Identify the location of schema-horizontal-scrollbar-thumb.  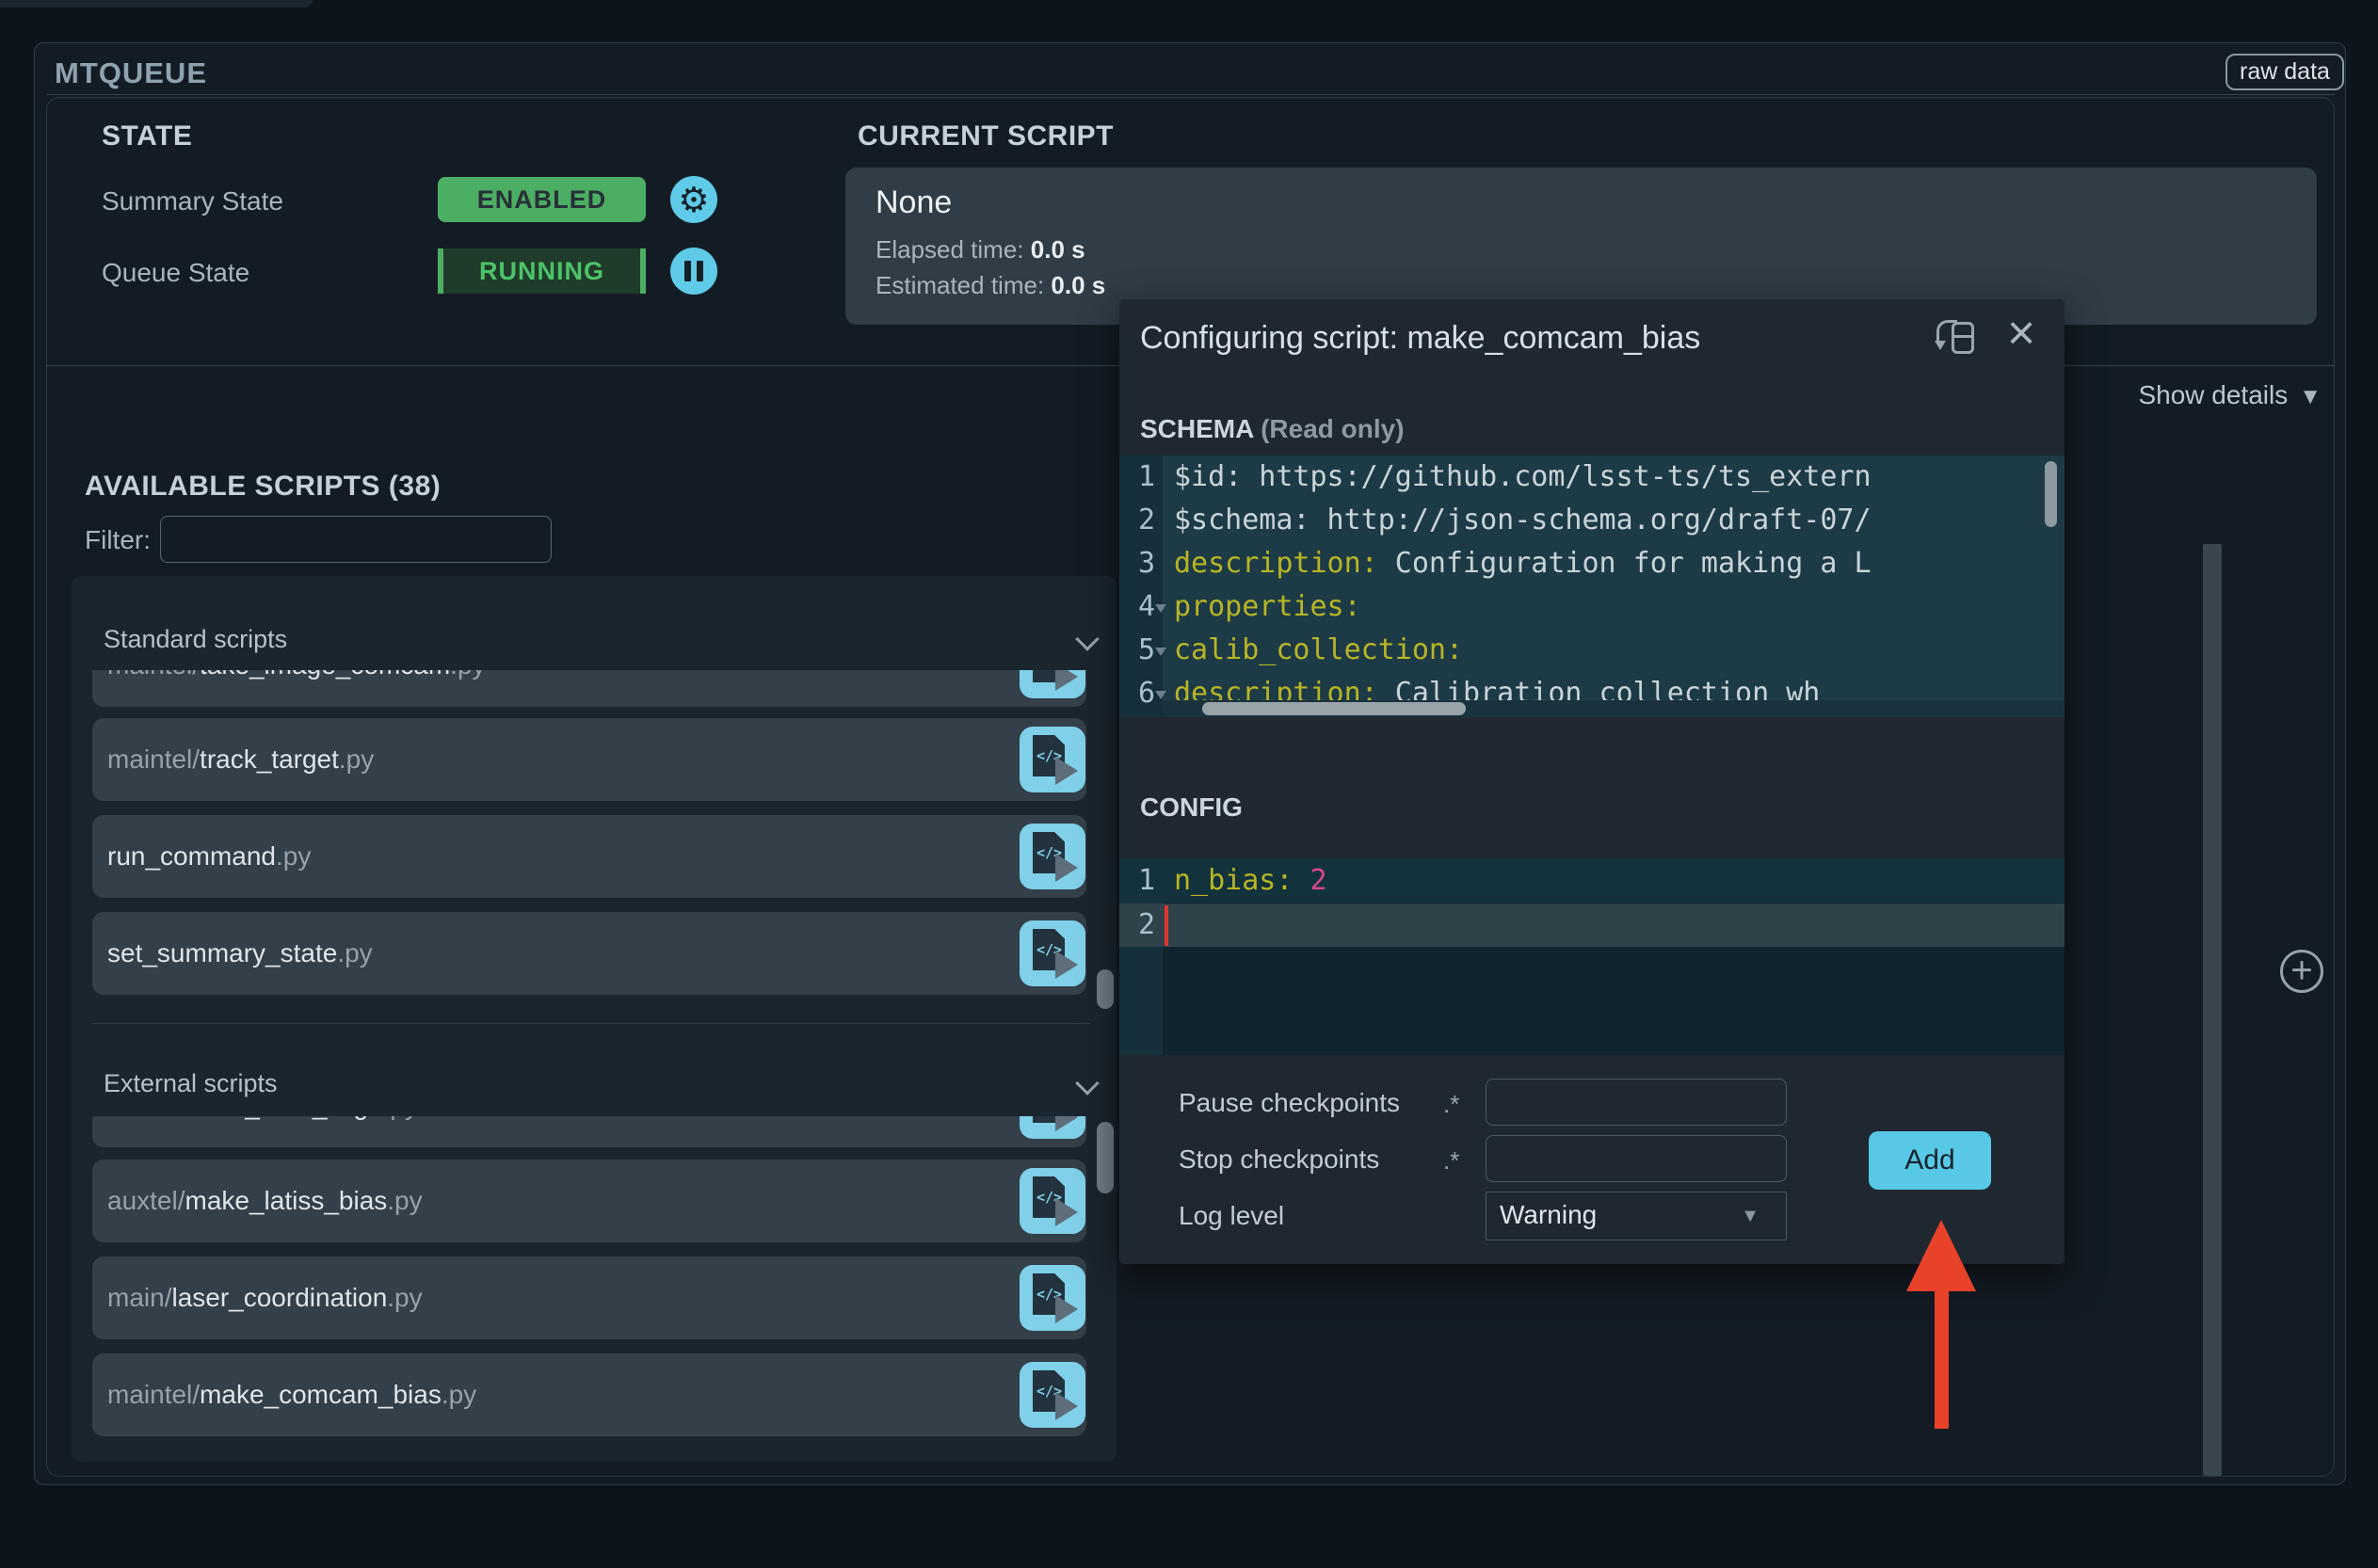
(1334, 708).